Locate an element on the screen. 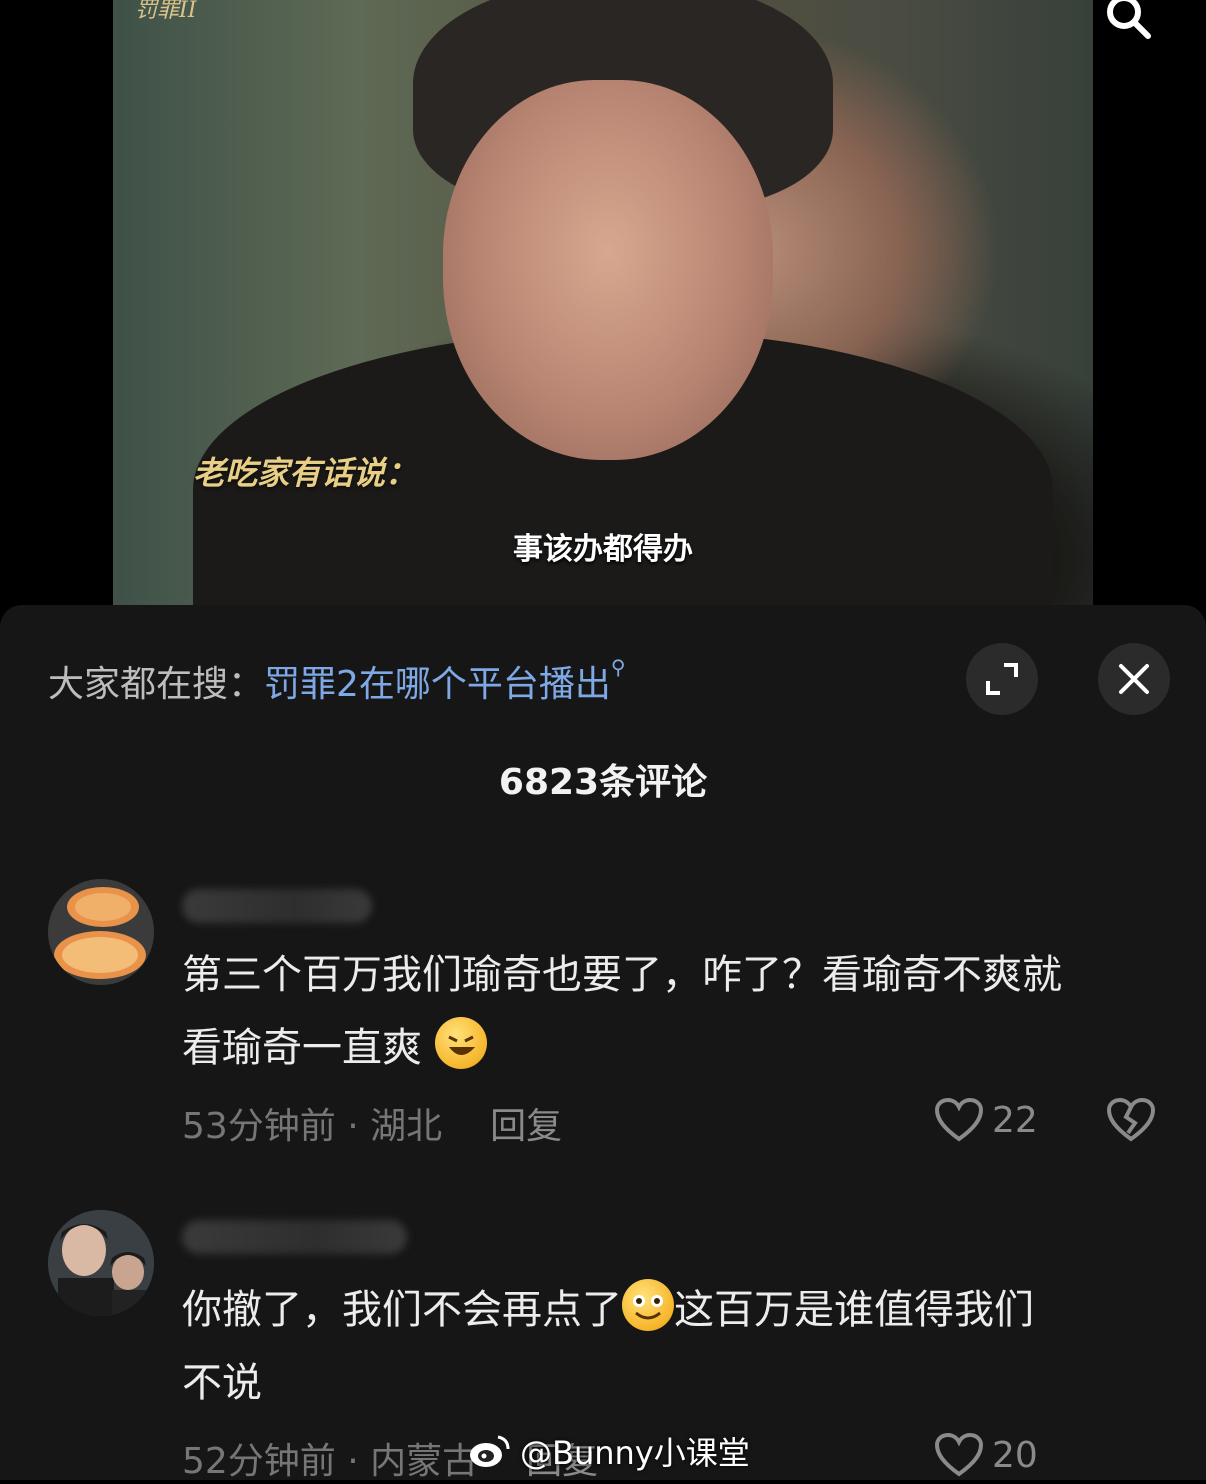 The image size is (1206, 1484). expand-button is located at coordinates (1002, 679).